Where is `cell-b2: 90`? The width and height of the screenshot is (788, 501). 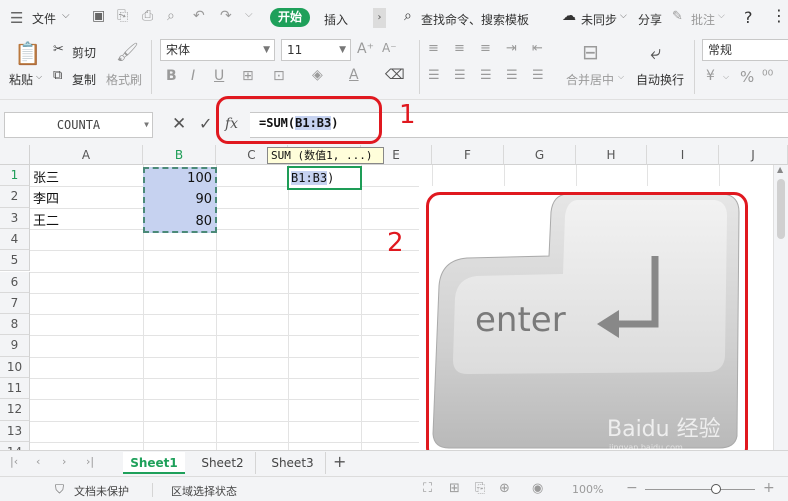
cell-b2: 90 is located at coordinates (179, 199).